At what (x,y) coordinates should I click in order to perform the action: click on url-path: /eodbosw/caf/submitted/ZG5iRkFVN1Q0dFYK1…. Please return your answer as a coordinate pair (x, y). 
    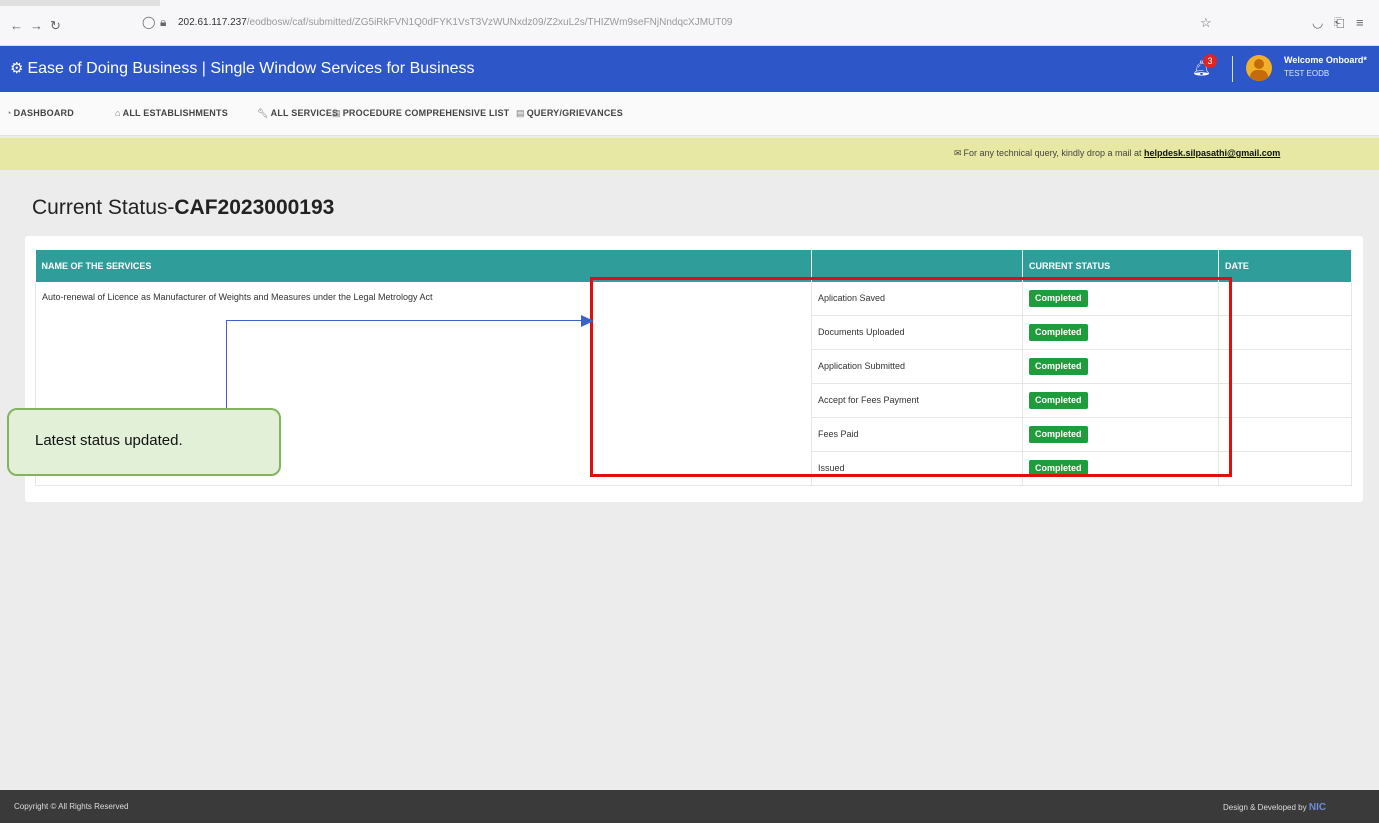
    Looking at the image, I should click on (489, 22).